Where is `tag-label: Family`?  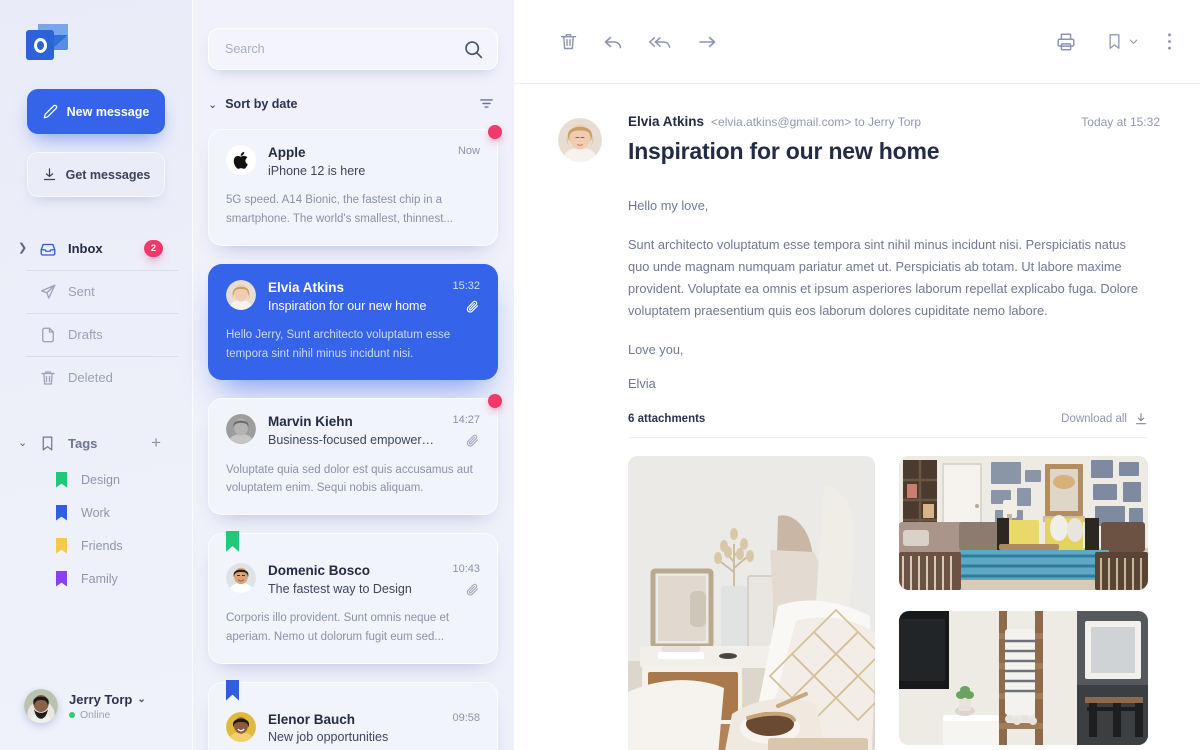 tag-label: Family is located at coordinates (99, 578).